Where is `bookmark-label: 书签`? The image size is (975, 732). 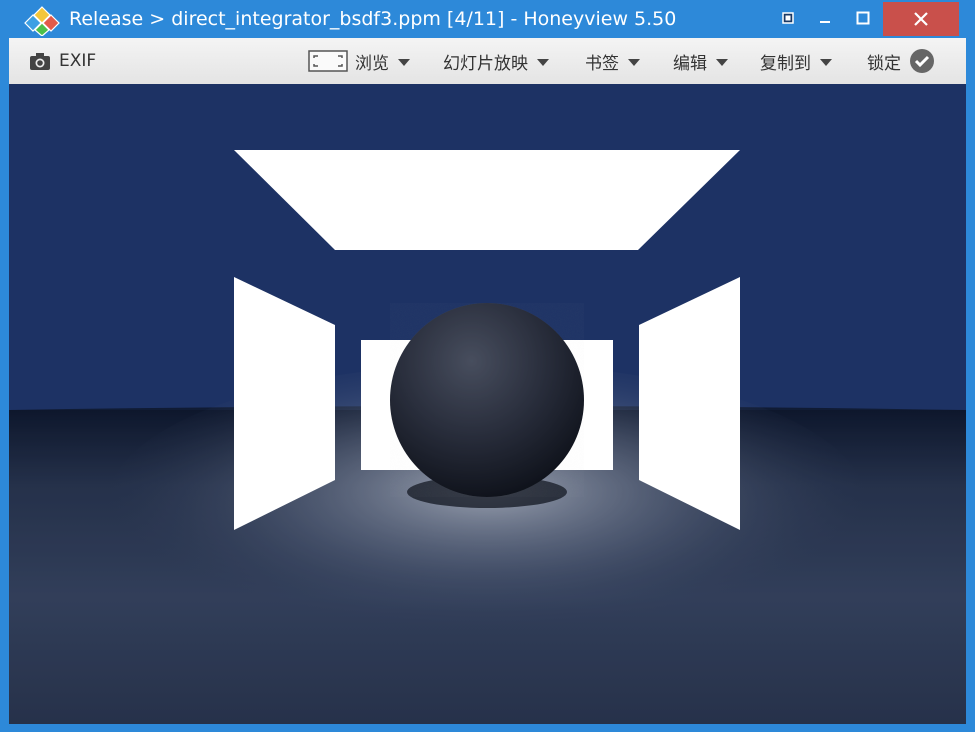 bookmark-label: 书签 is located at coordinates (602, 63).